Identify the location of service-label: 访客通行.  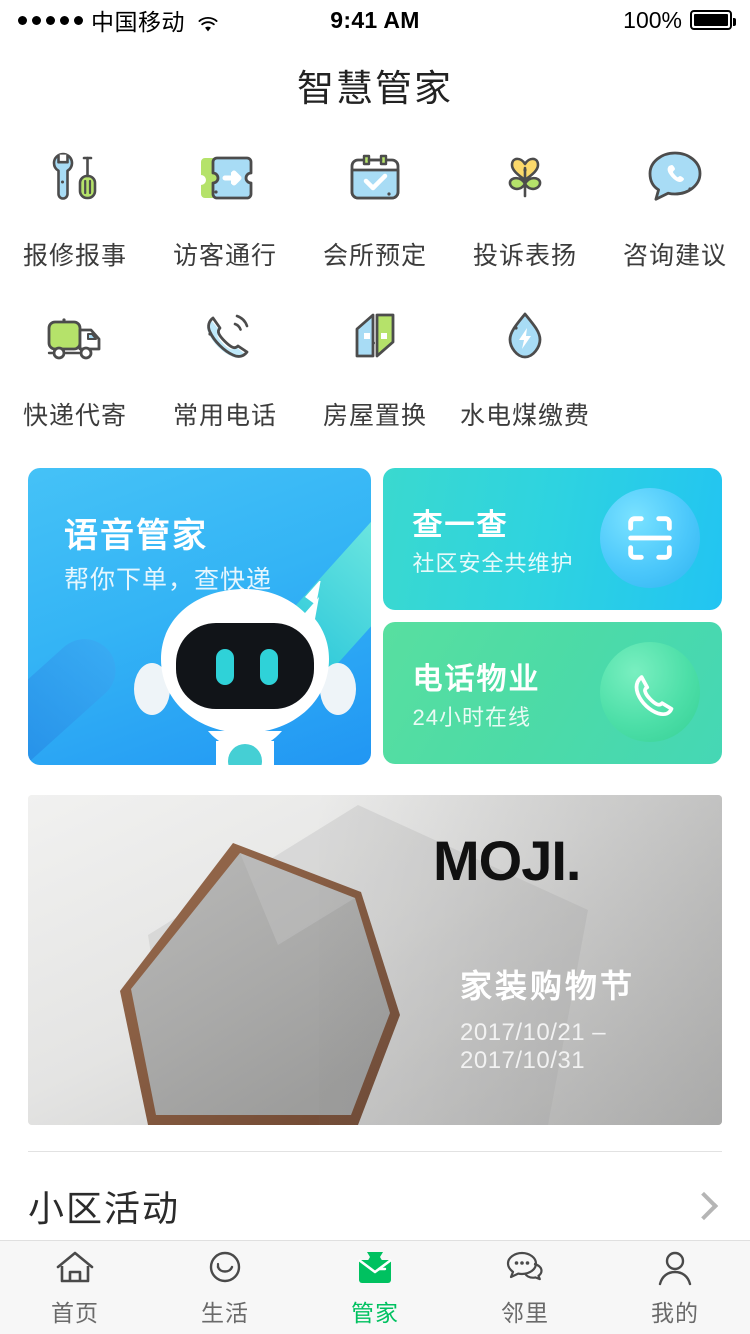
(224, 256).